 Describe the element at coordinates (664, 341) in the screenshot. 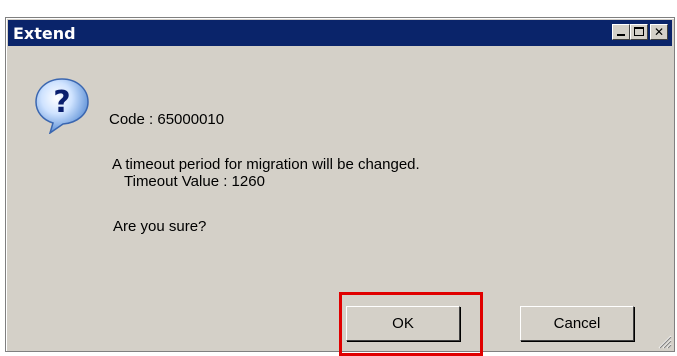

I see `resize-grip-icon` at that location.